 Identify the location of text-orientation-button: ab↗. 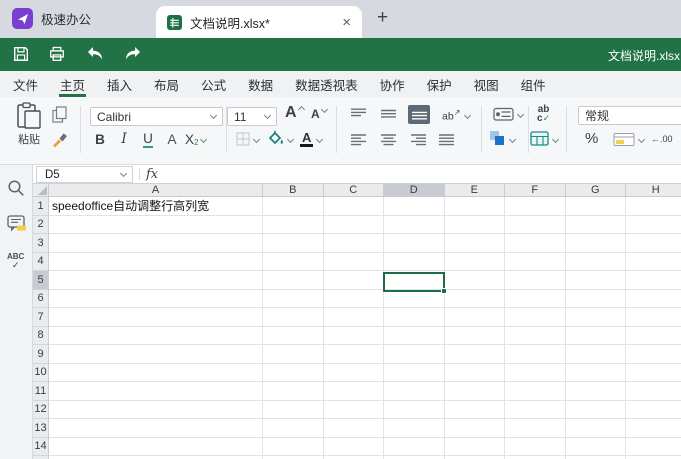
(457, 115).